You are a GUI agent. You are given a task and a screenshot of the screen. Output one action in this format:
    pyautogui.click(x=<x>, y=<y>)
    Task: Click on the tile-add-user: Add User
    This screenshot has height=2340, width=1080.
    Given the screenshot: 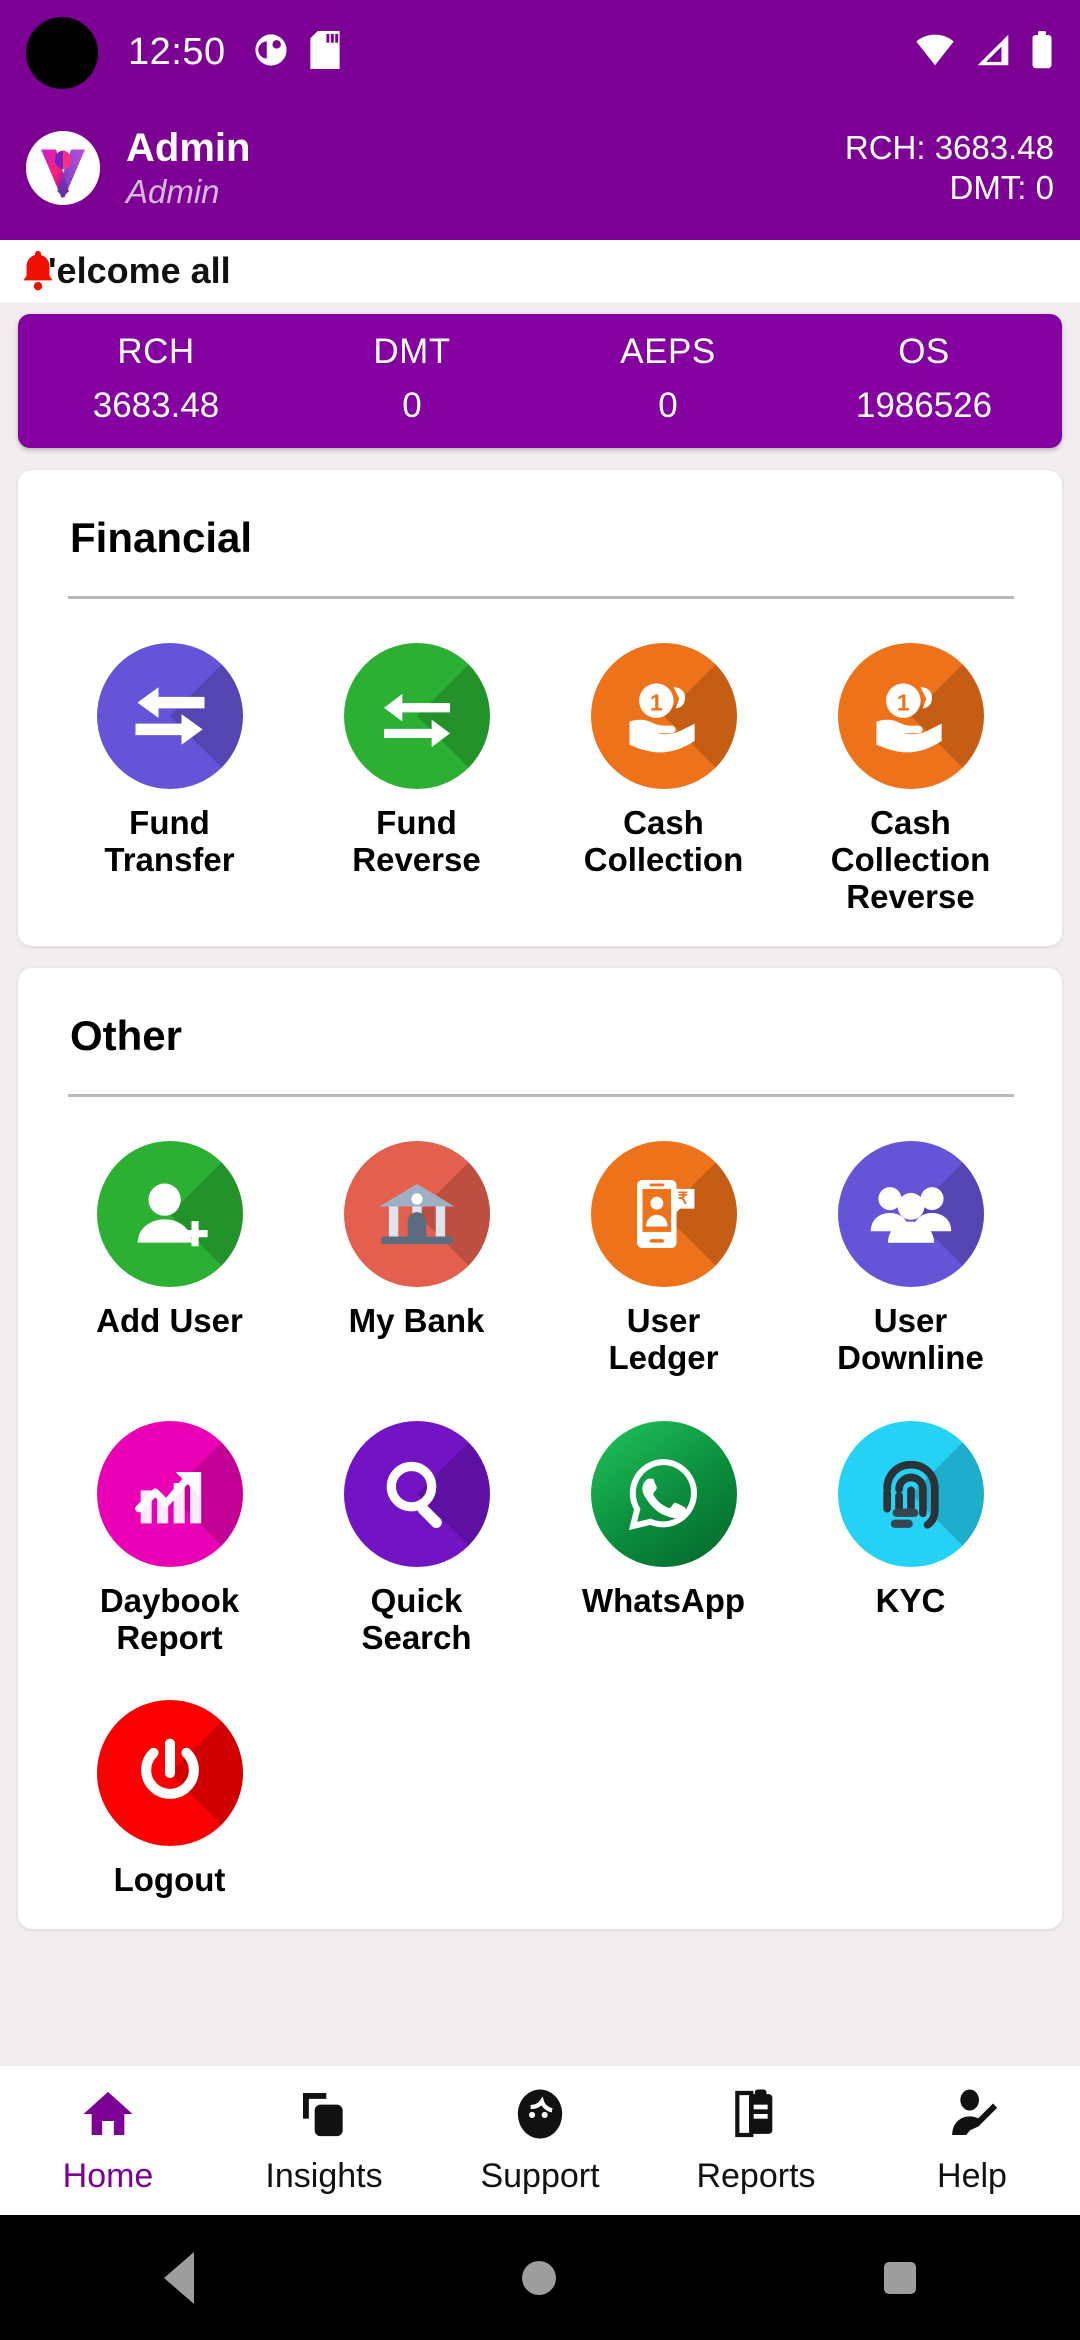 What is the action you would take?
    pyautogui.click(x=169, y=1258)
    